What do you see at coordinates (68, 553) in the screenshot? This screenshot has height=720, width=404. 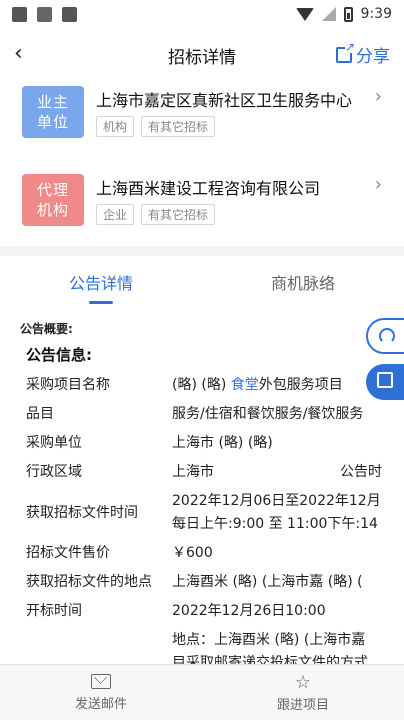 I see `row-label: 招标文件售价` at bounding box center [68, 553].